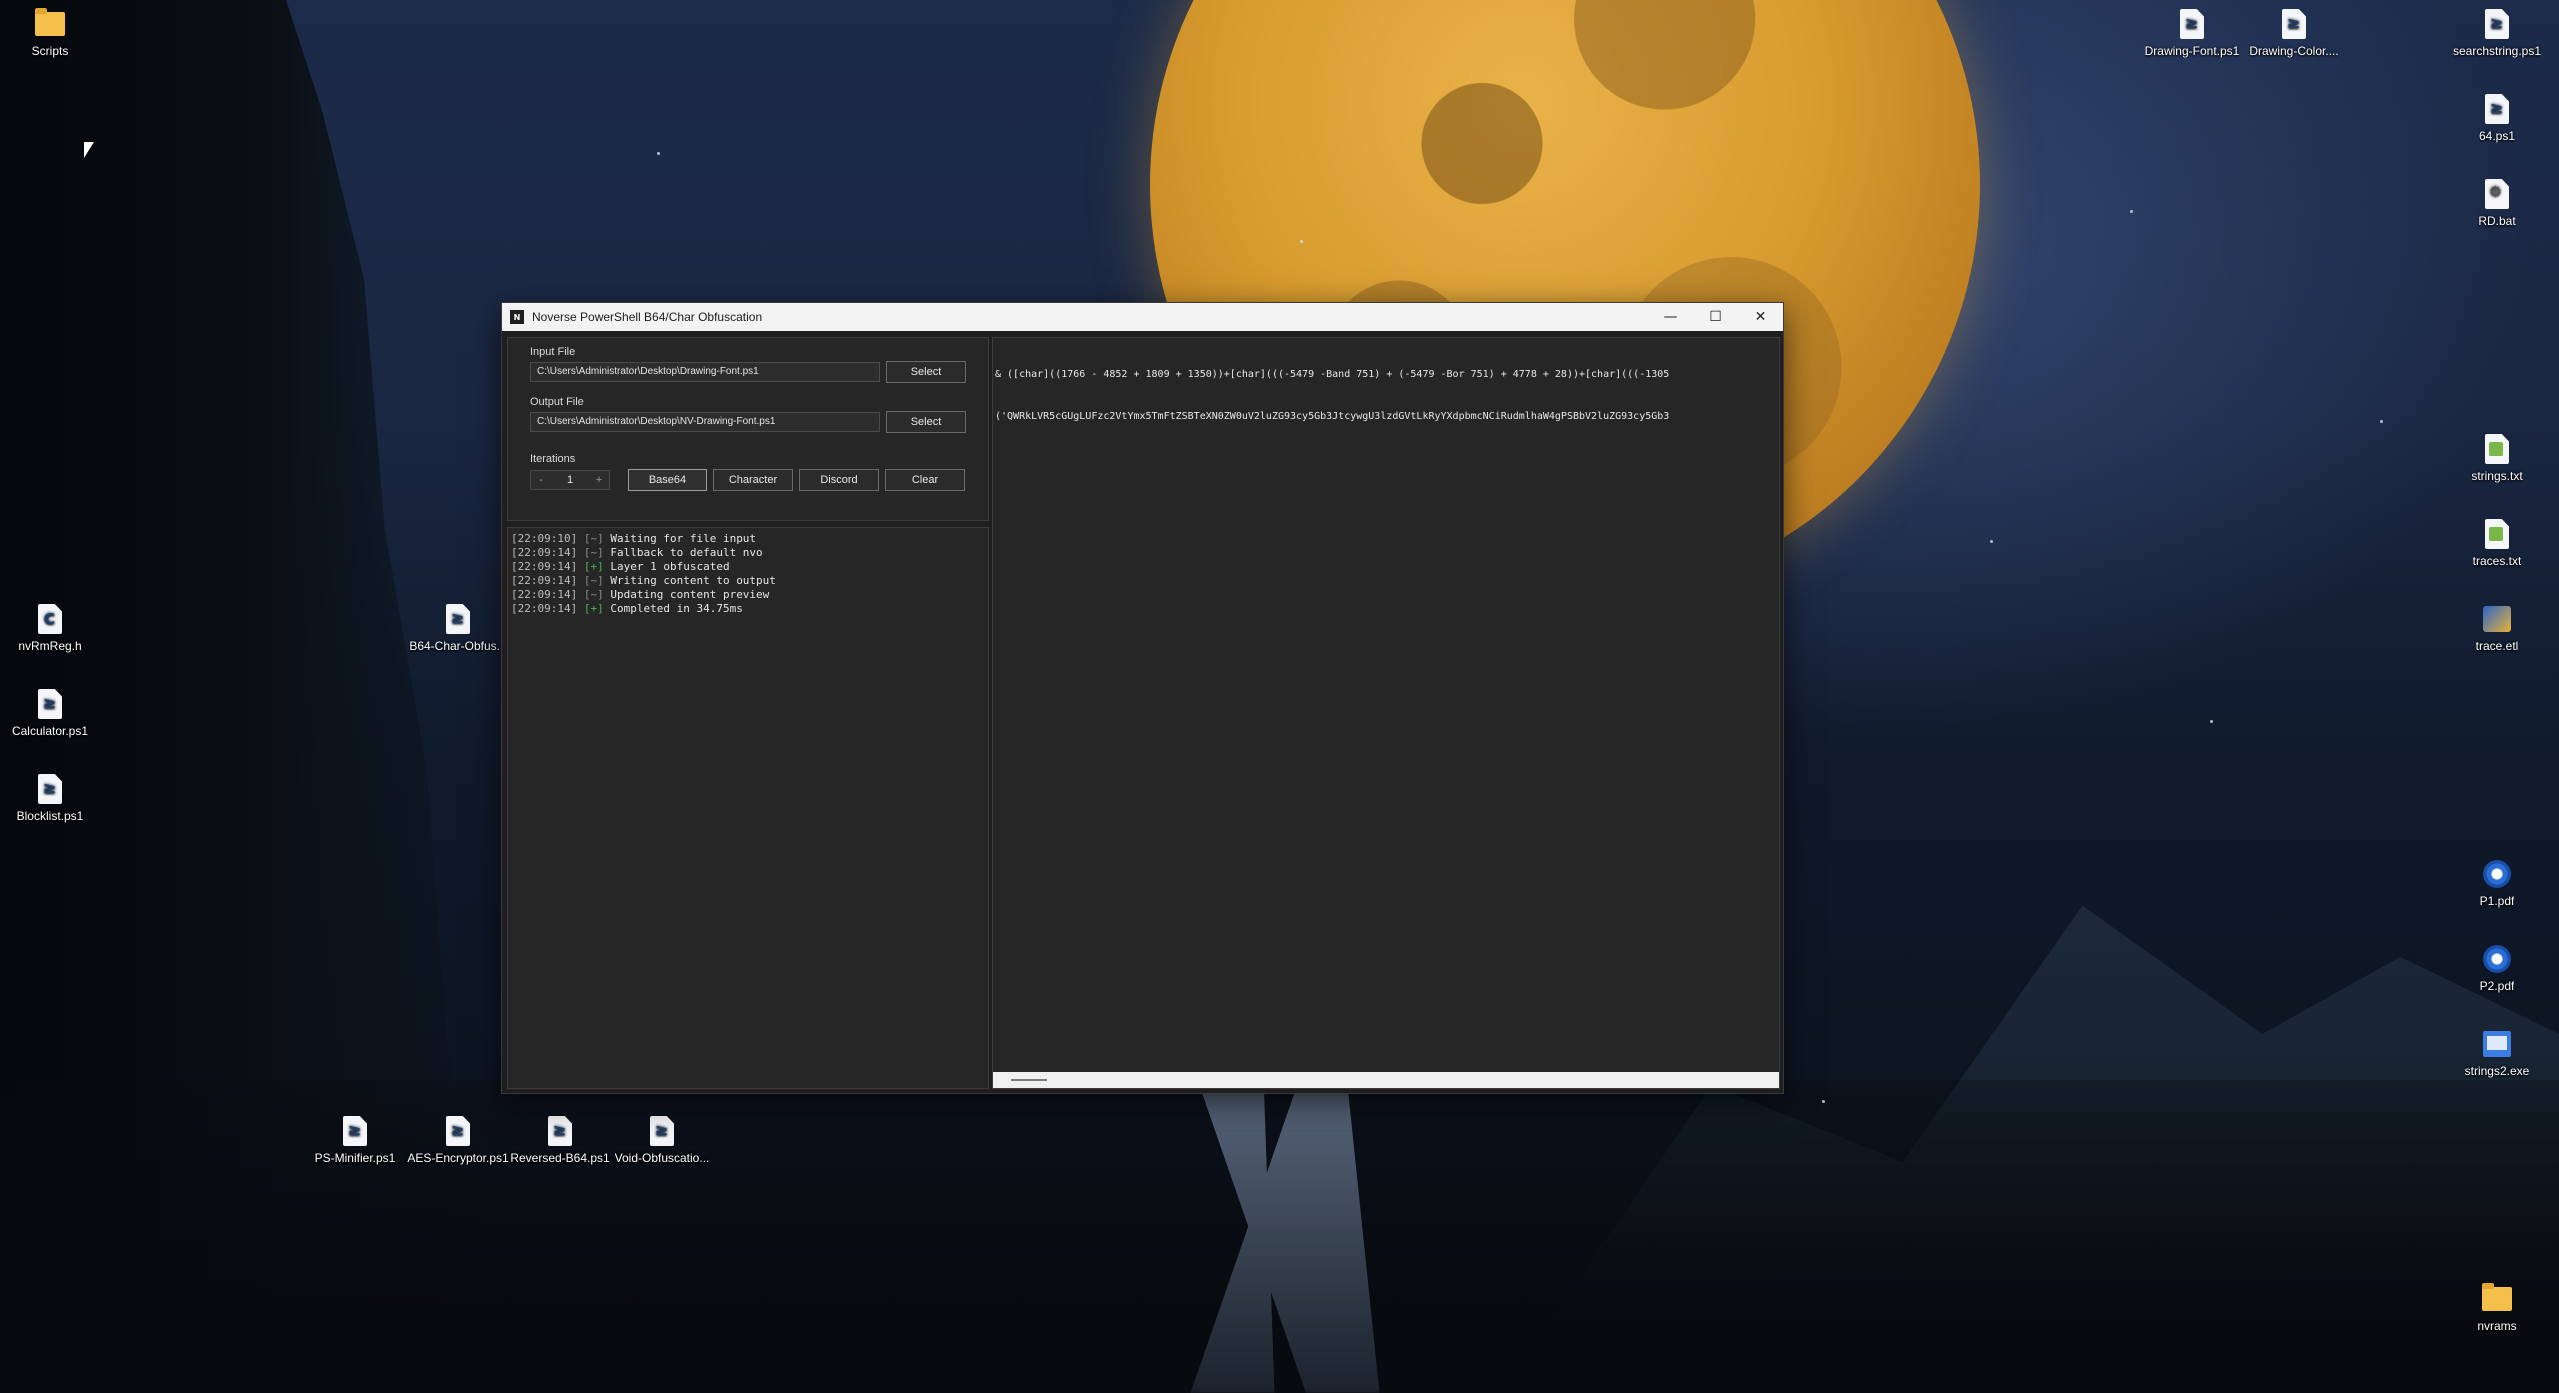  Describe the element at coordinates (1386, 1080) in the screenshot. I see `horizontal-scrollbar` at that location.